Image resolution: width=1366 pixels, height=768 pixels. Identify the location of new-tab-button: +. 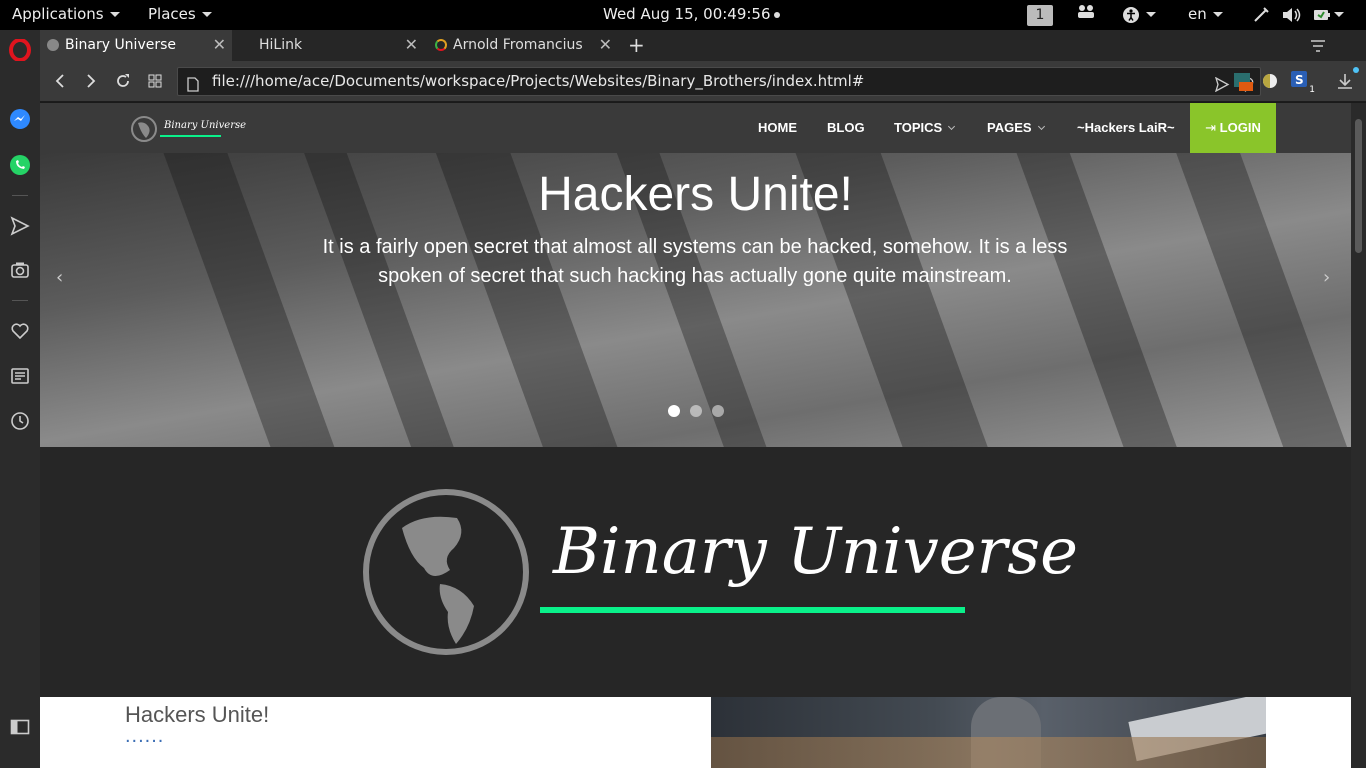
(635, 45).